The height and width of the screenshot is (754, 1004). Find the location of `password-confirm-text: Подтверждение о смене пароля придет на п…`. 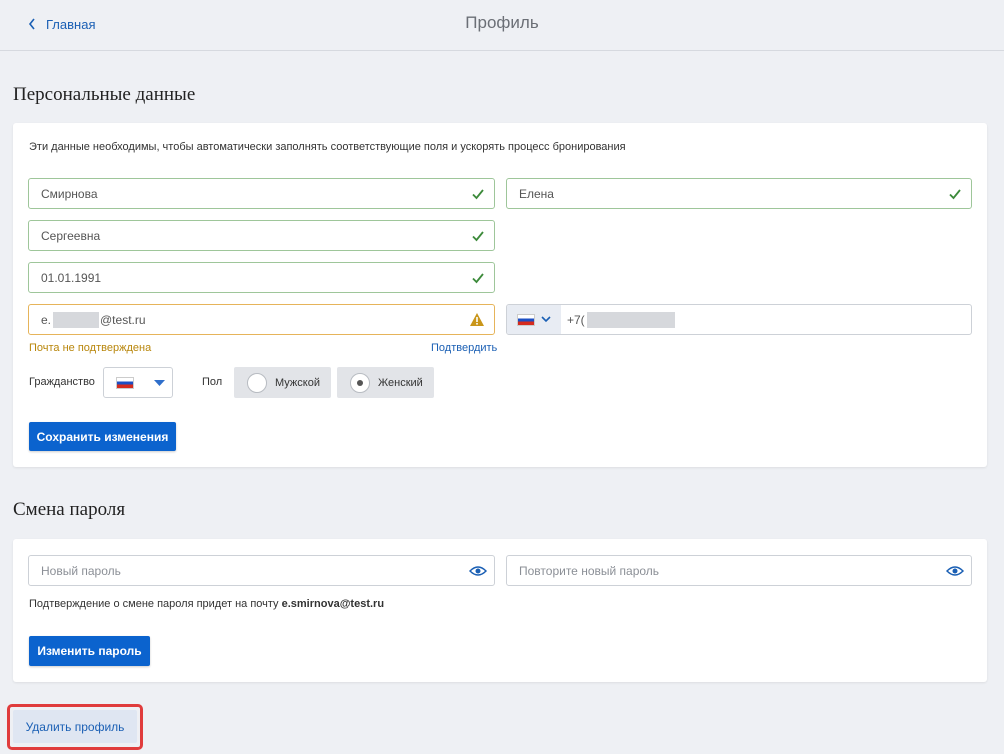

password-confirm-text: Подтверждение о смене пароля придет на п… is located at coordinates (154, 604).